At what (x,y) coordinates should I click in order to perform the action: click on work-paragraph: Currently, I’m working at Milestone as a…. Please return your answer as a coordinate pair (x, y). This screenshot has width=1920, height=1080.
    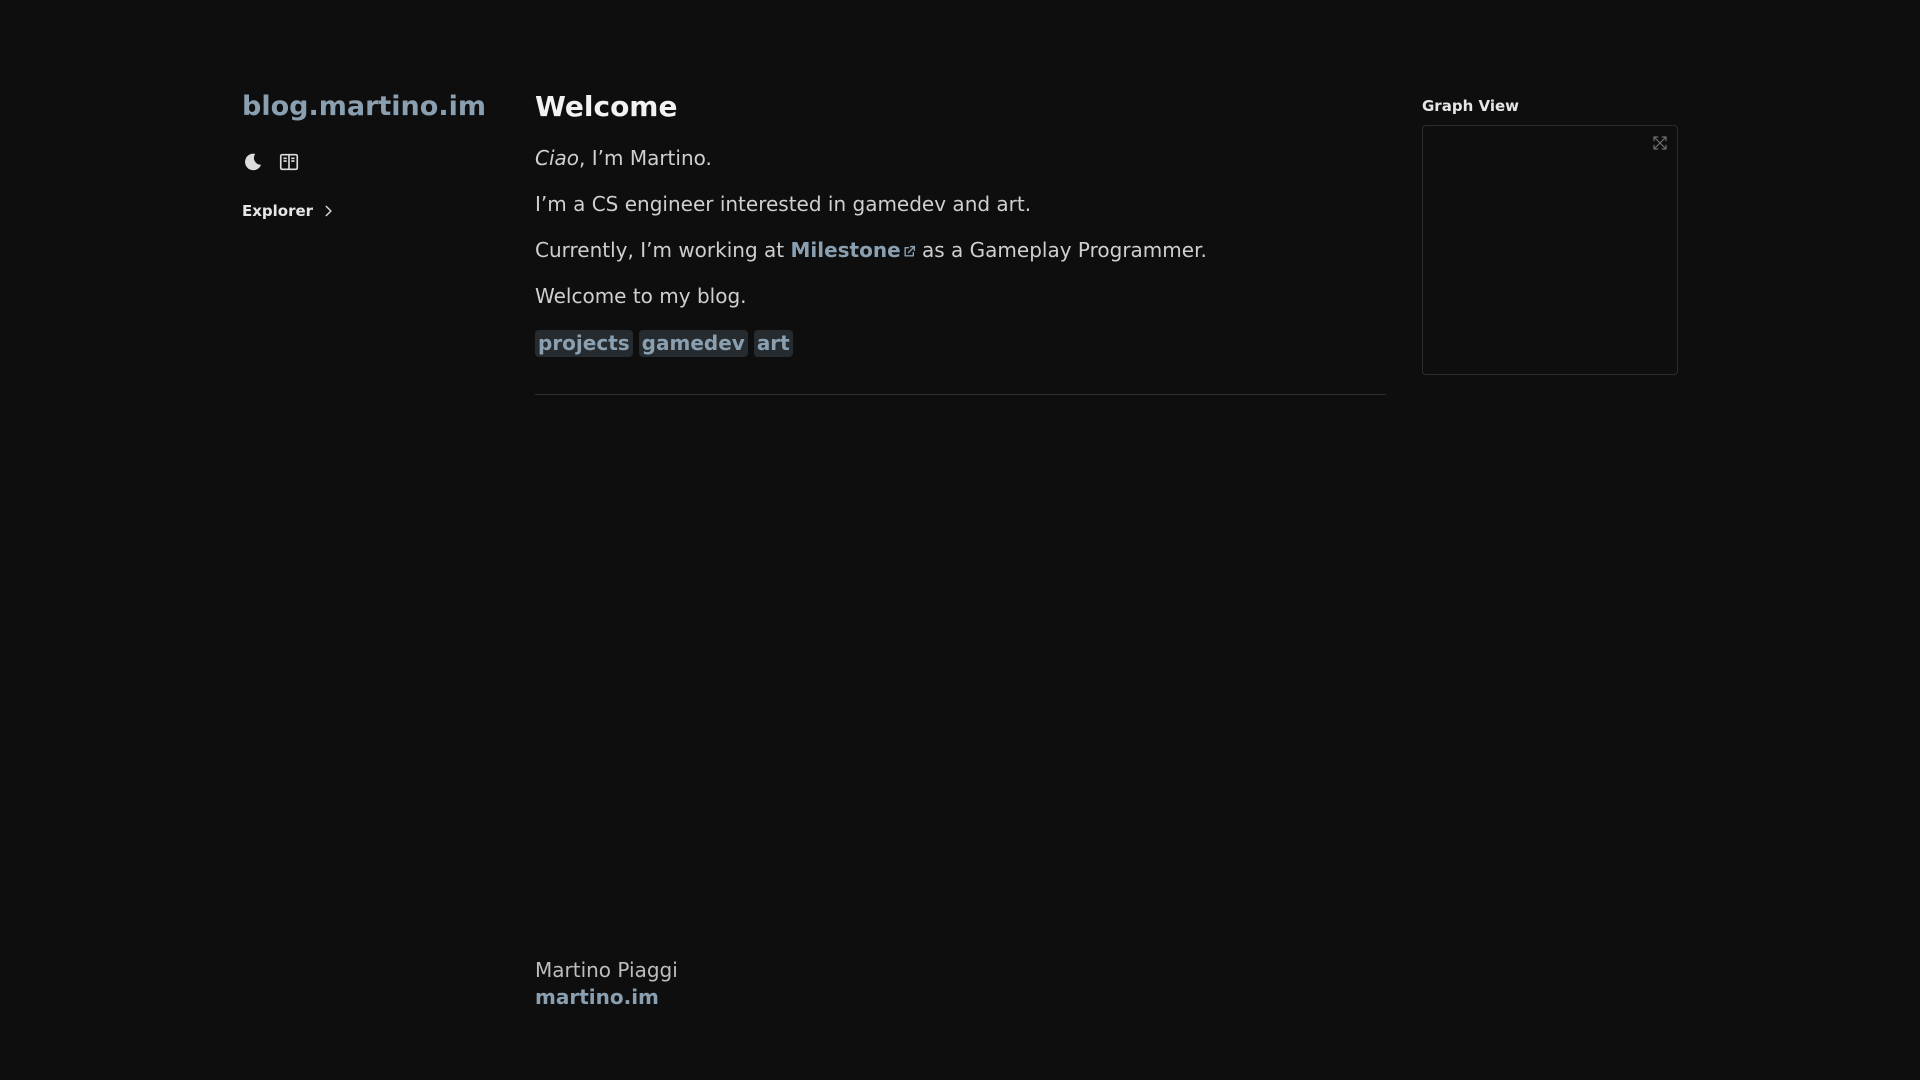
    Looking at the image, I should click on (960, 250).